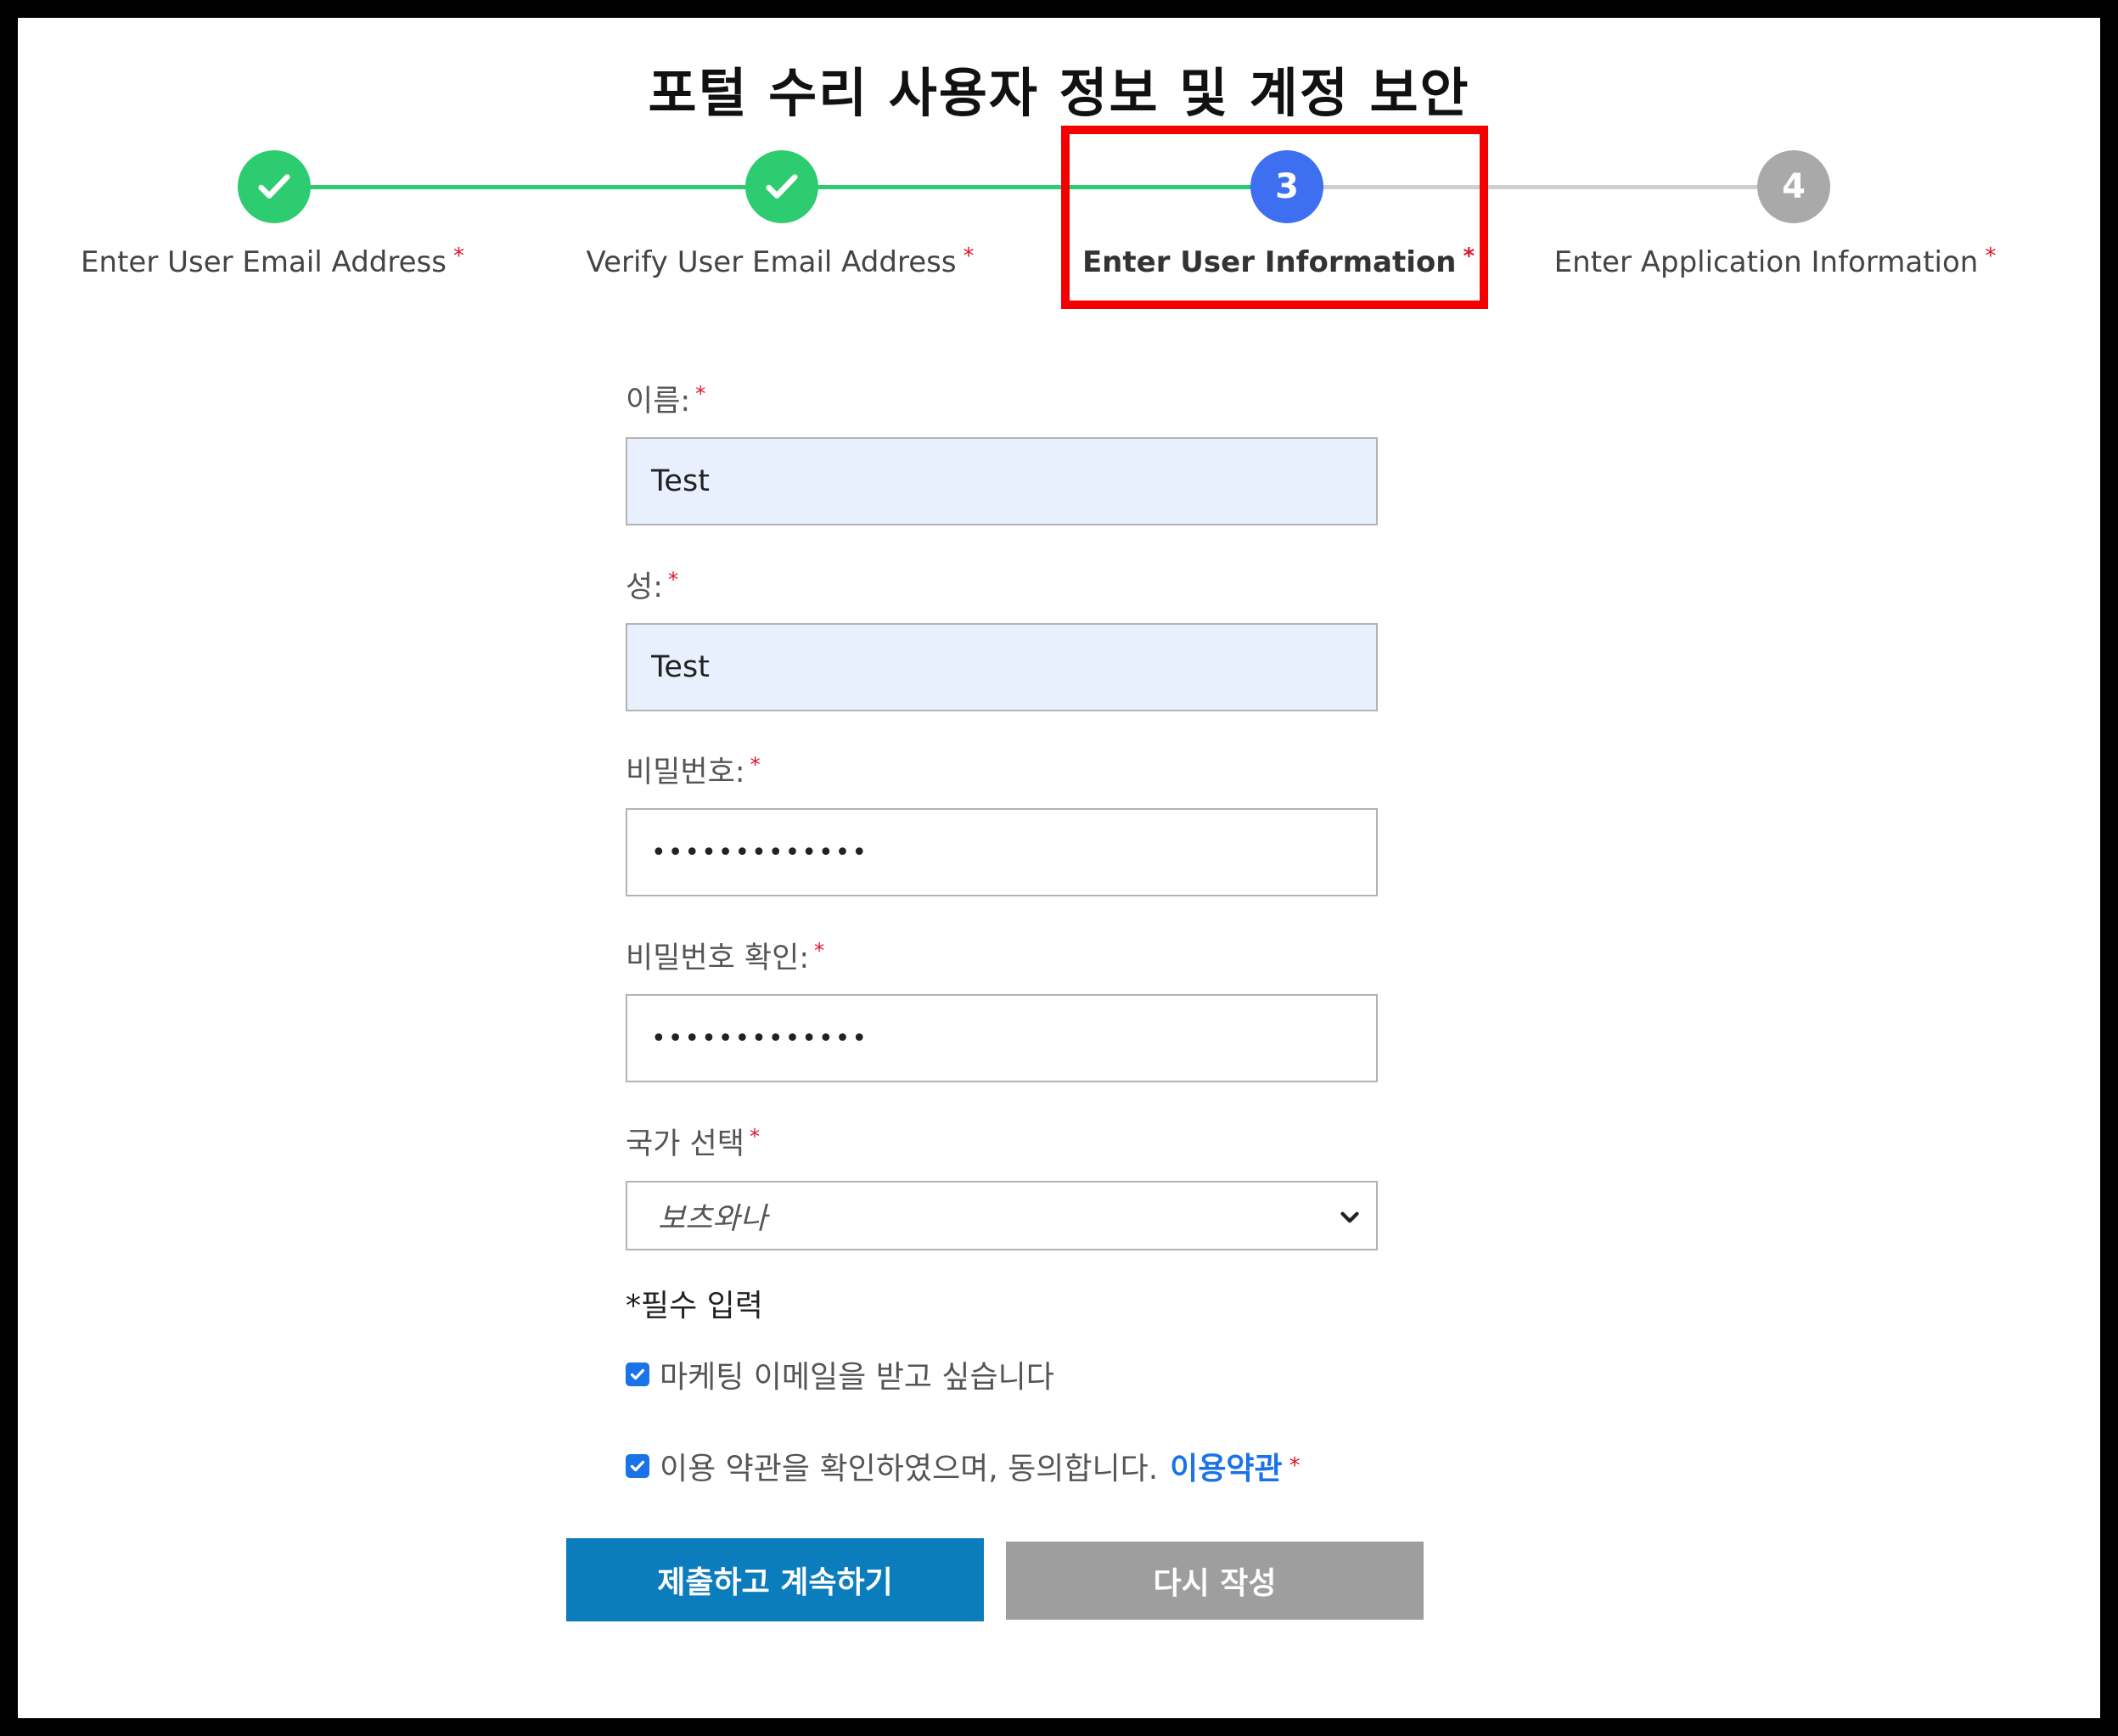  I want to click on password-confirm-input, so click(1002, 1038).